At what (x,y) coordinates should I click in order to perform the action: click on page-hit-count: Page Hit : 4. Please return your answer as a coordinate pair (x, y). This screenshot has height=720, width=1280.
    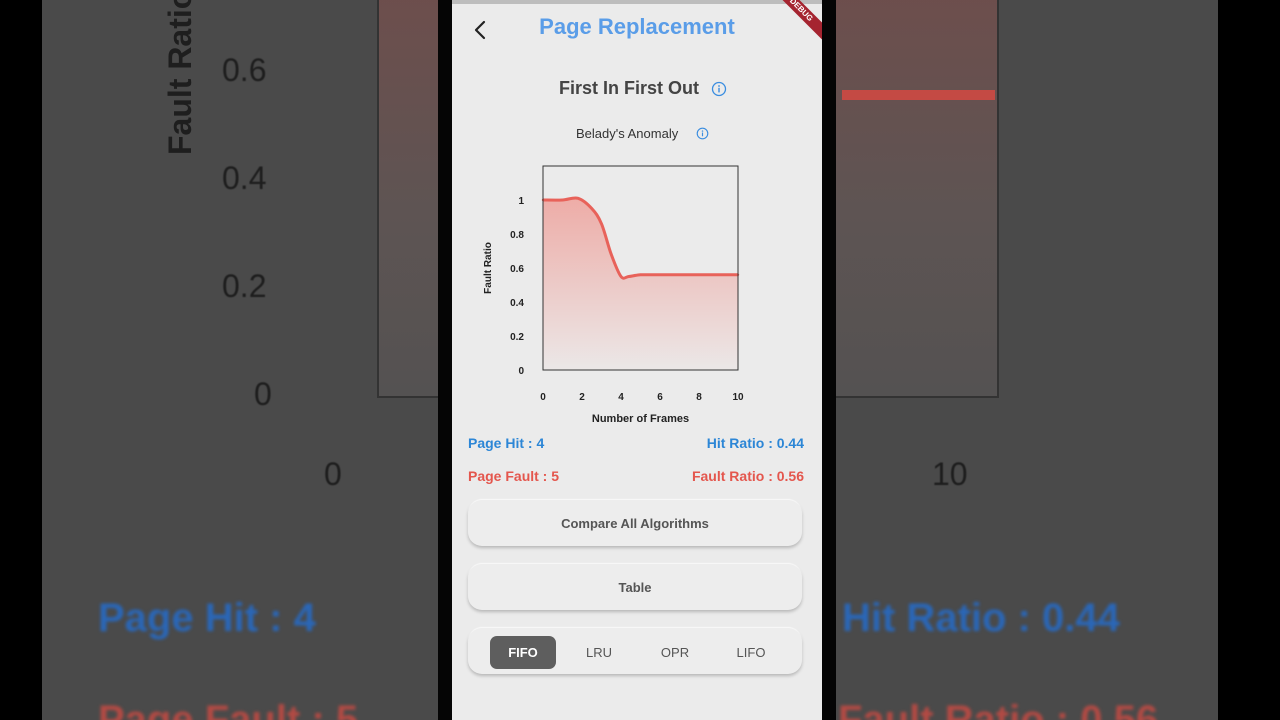
    Looking at the image, I should click on (506, 443).